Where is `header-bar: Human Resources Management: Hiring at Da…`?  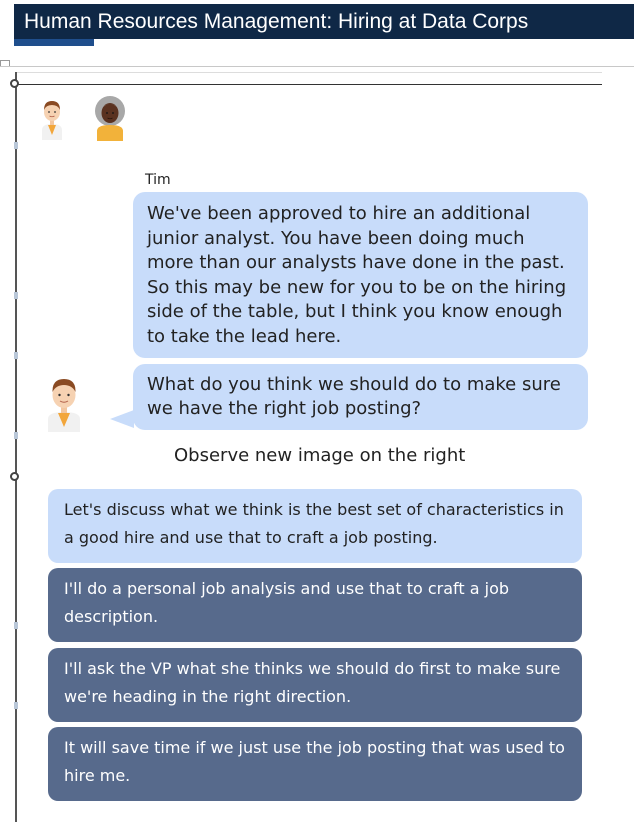
header-bar: Human Resources Management: Hiring at Da… is located at coordinates (324, 21).